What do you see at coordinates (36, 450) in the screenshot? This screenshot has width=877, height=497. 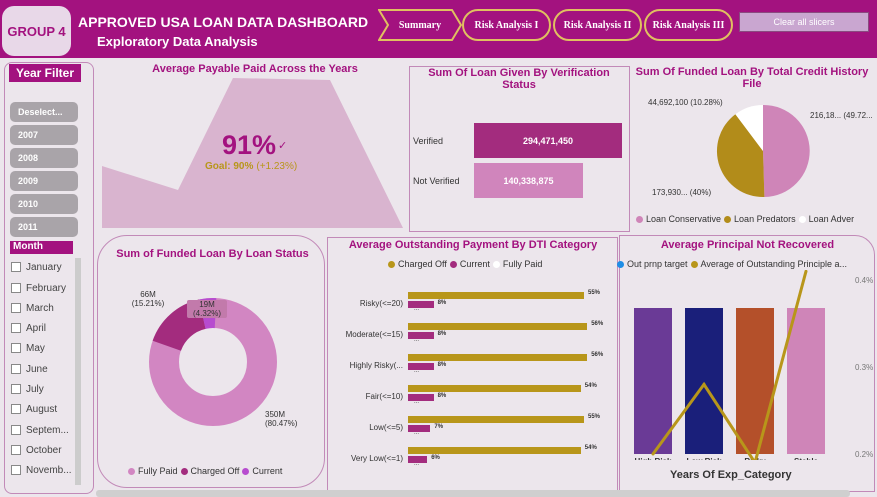 I see `month-item-october: October` at bounding box center [36, 450].